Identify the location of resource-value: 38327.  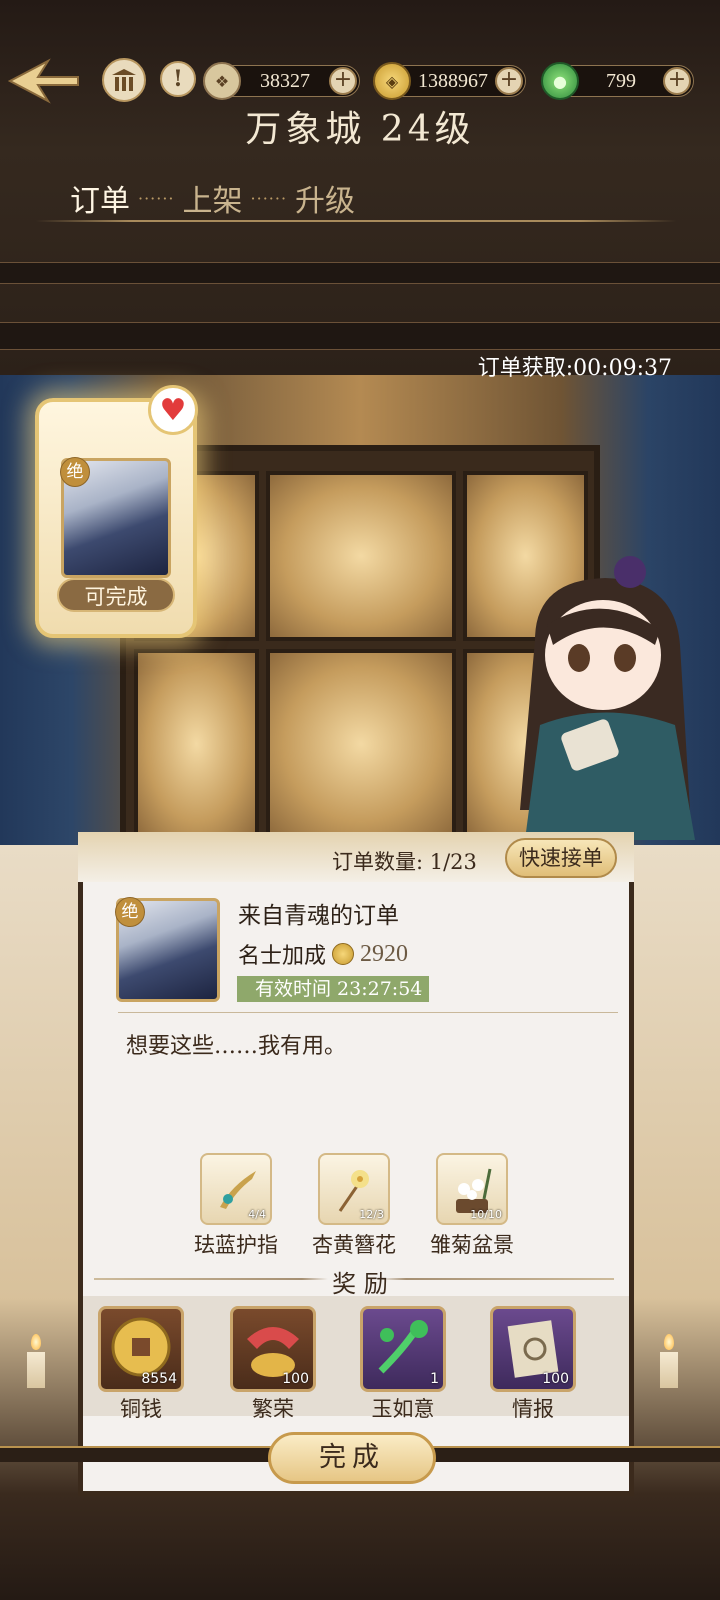
(285, 80).